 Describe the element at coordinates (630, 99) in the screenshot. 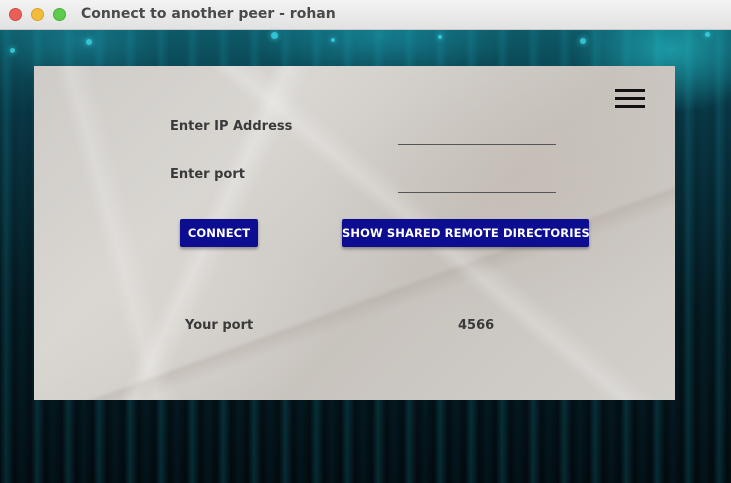

I see `menu-button` at that location.